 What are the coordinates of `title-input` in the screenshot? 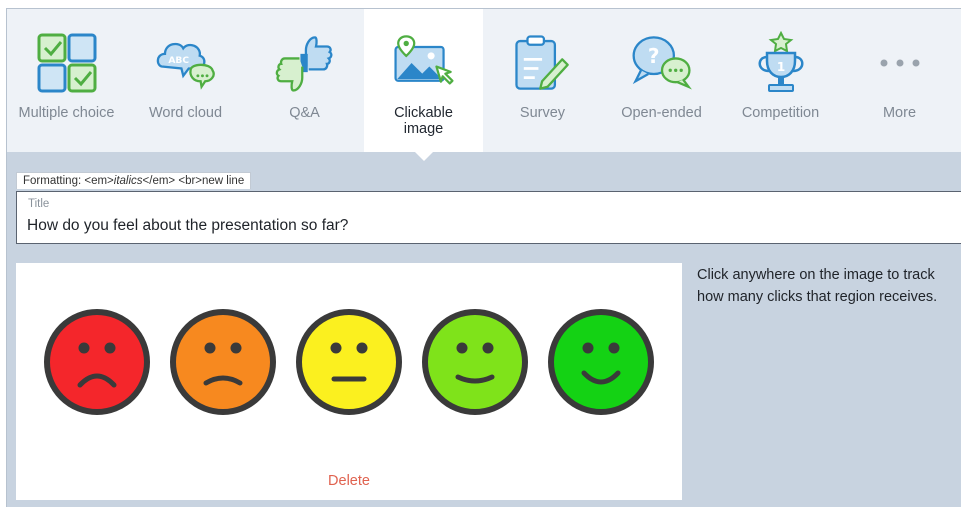 It's located at (487, 226).